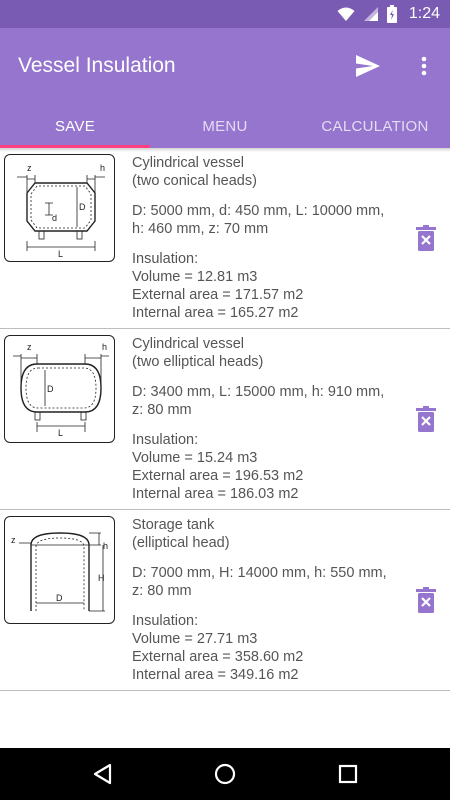 This screenshot has width=450, height=800. I want to click on external-area-value: External area = 196.53 m2, so click(218, 476).